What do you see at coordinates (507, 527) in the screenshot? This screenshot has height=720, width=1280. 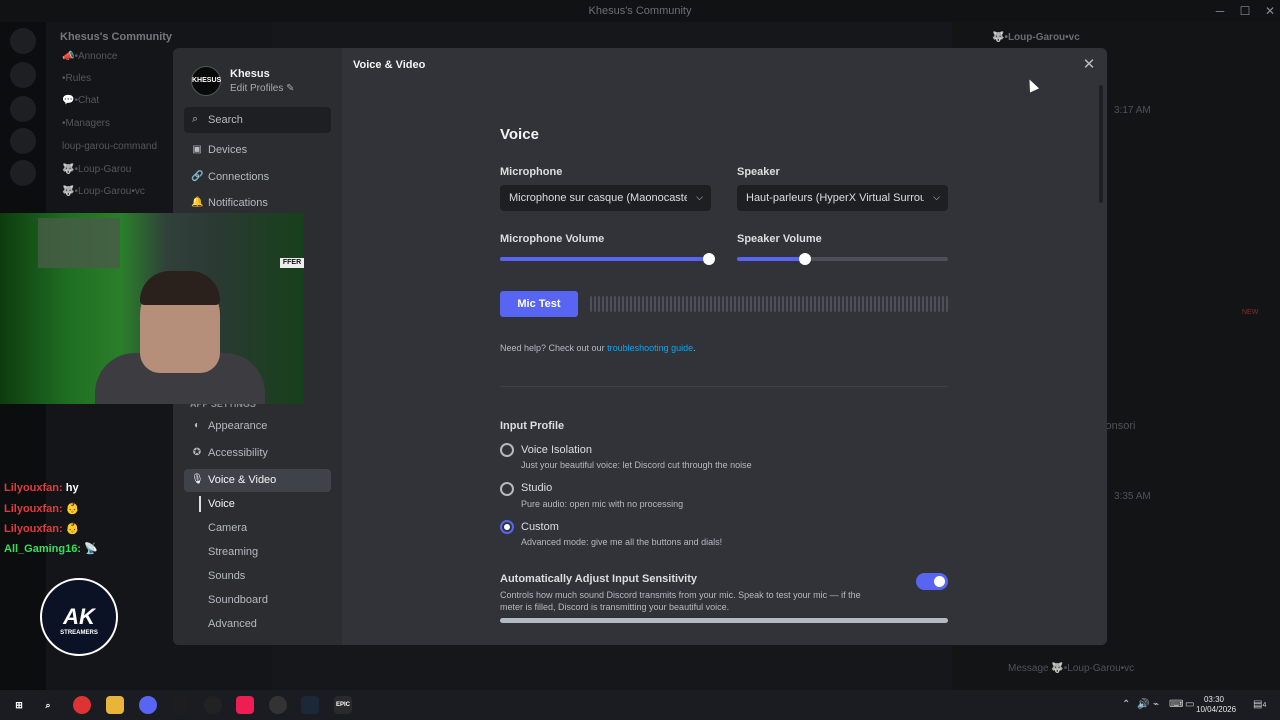 I see `custom-radio` at bounding box center [507, 527].